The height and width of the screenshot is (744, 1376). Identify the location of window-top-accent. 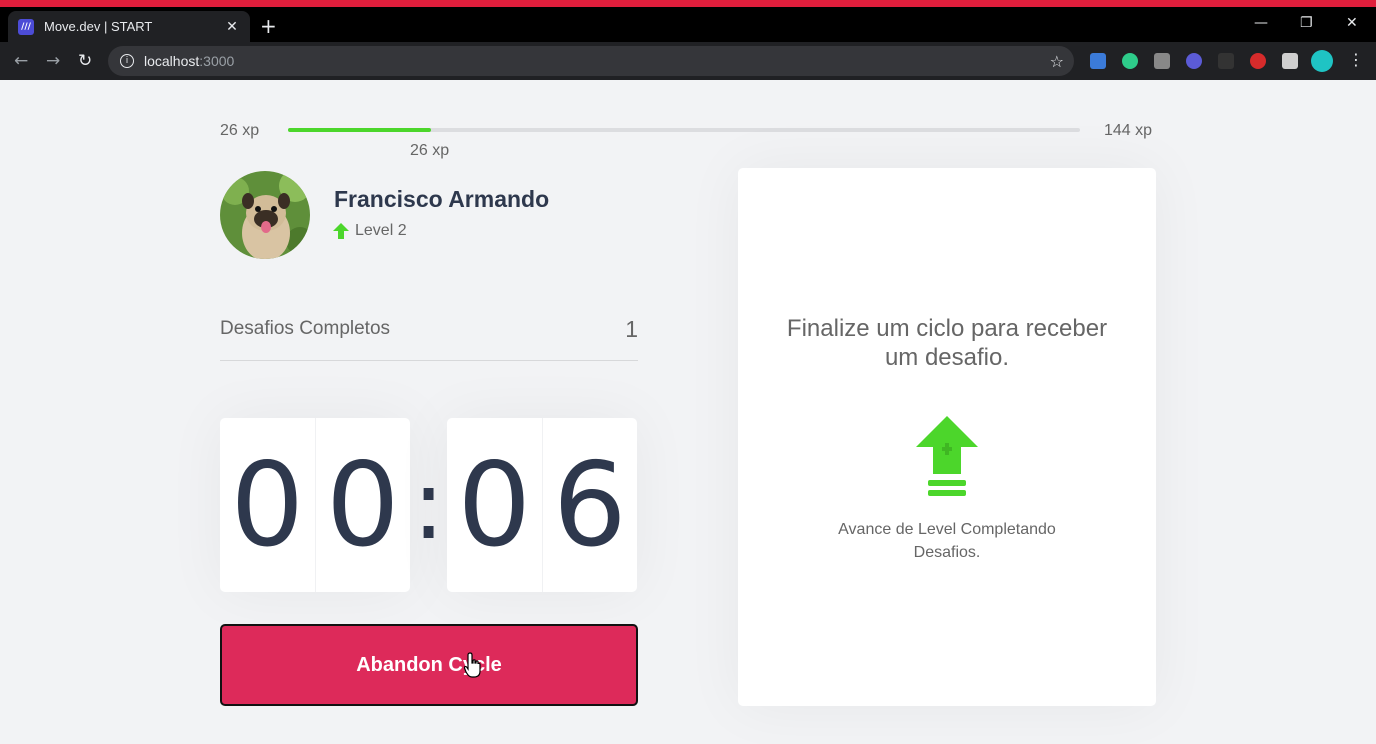
(688, 3).